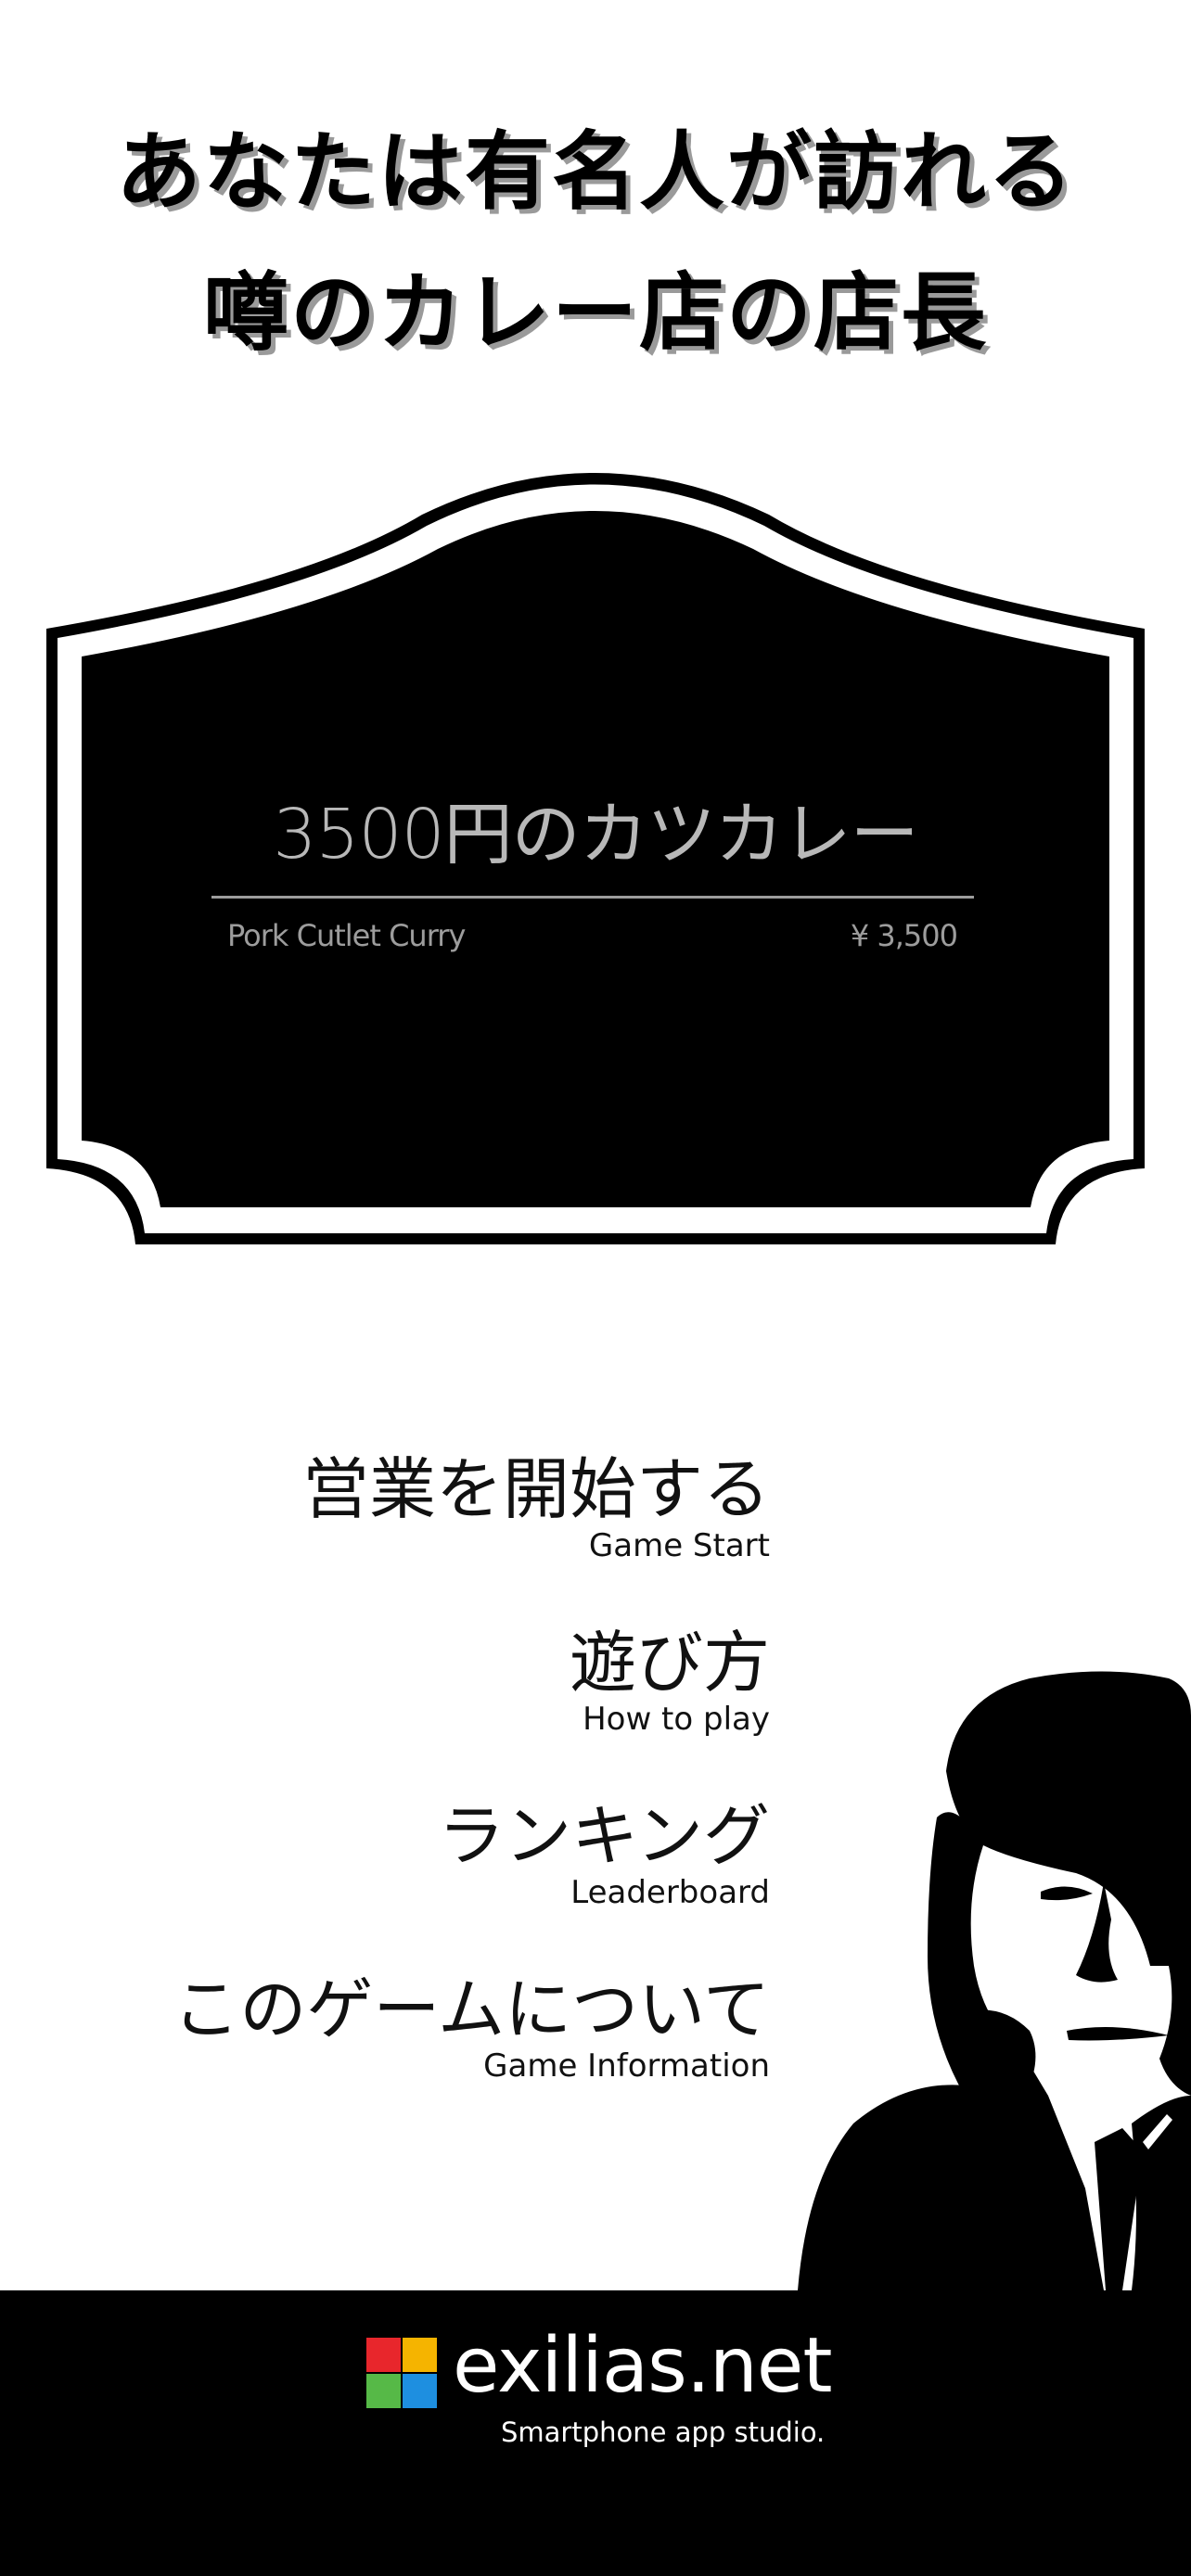 The image size is (1191, 2576). What do you see at coordinates (471, 1538) in the screenshot?
I see `game-start-button: 営業を開始する Game Start` at bounding box center [471, 1538].